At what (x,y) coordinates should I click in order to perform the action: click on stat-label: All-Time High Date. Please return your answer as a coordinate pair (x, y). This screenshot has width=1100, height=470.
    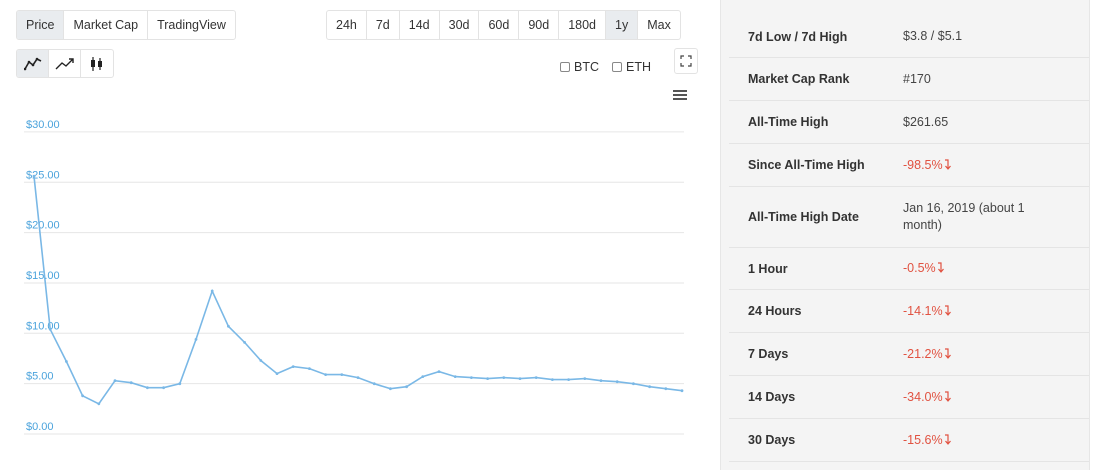
    Looking at the image, I should click on (803, 217).